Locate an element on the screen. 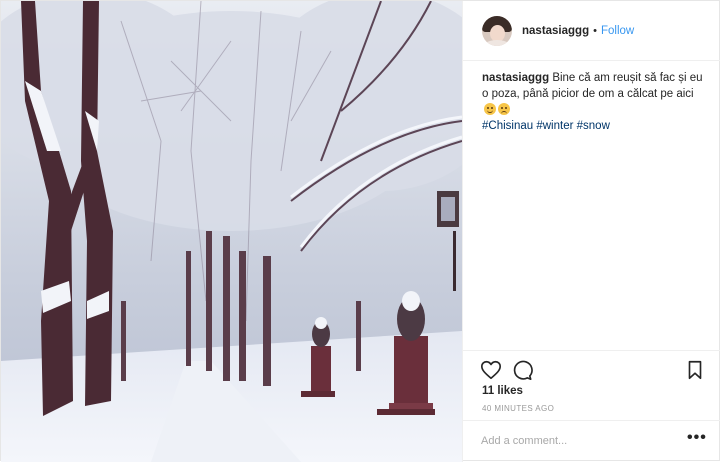 The width and height of the screenshot is (720, 462). comment-bar: ••• is located at coordinates (591, 441).